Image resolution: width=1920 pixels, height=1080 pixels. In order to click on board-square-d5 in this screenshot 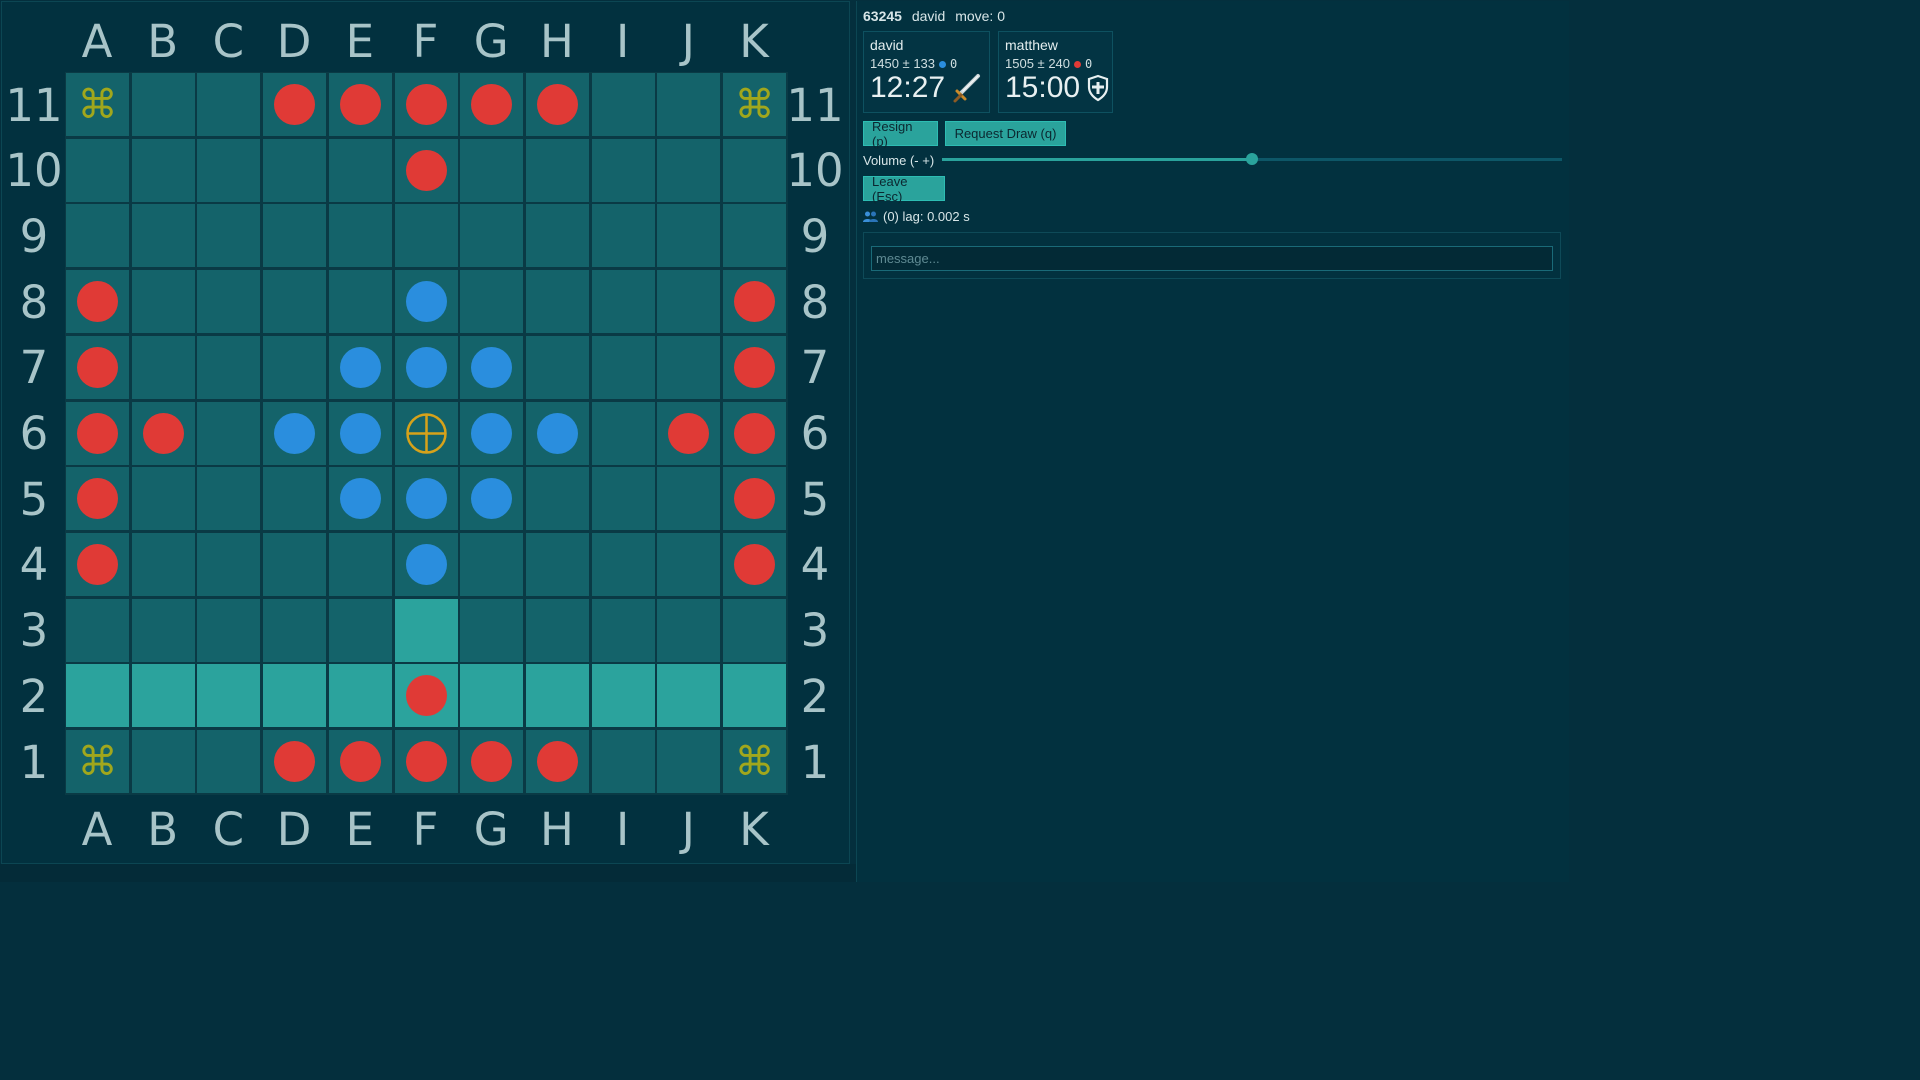, I will do `click(295, 499)`.